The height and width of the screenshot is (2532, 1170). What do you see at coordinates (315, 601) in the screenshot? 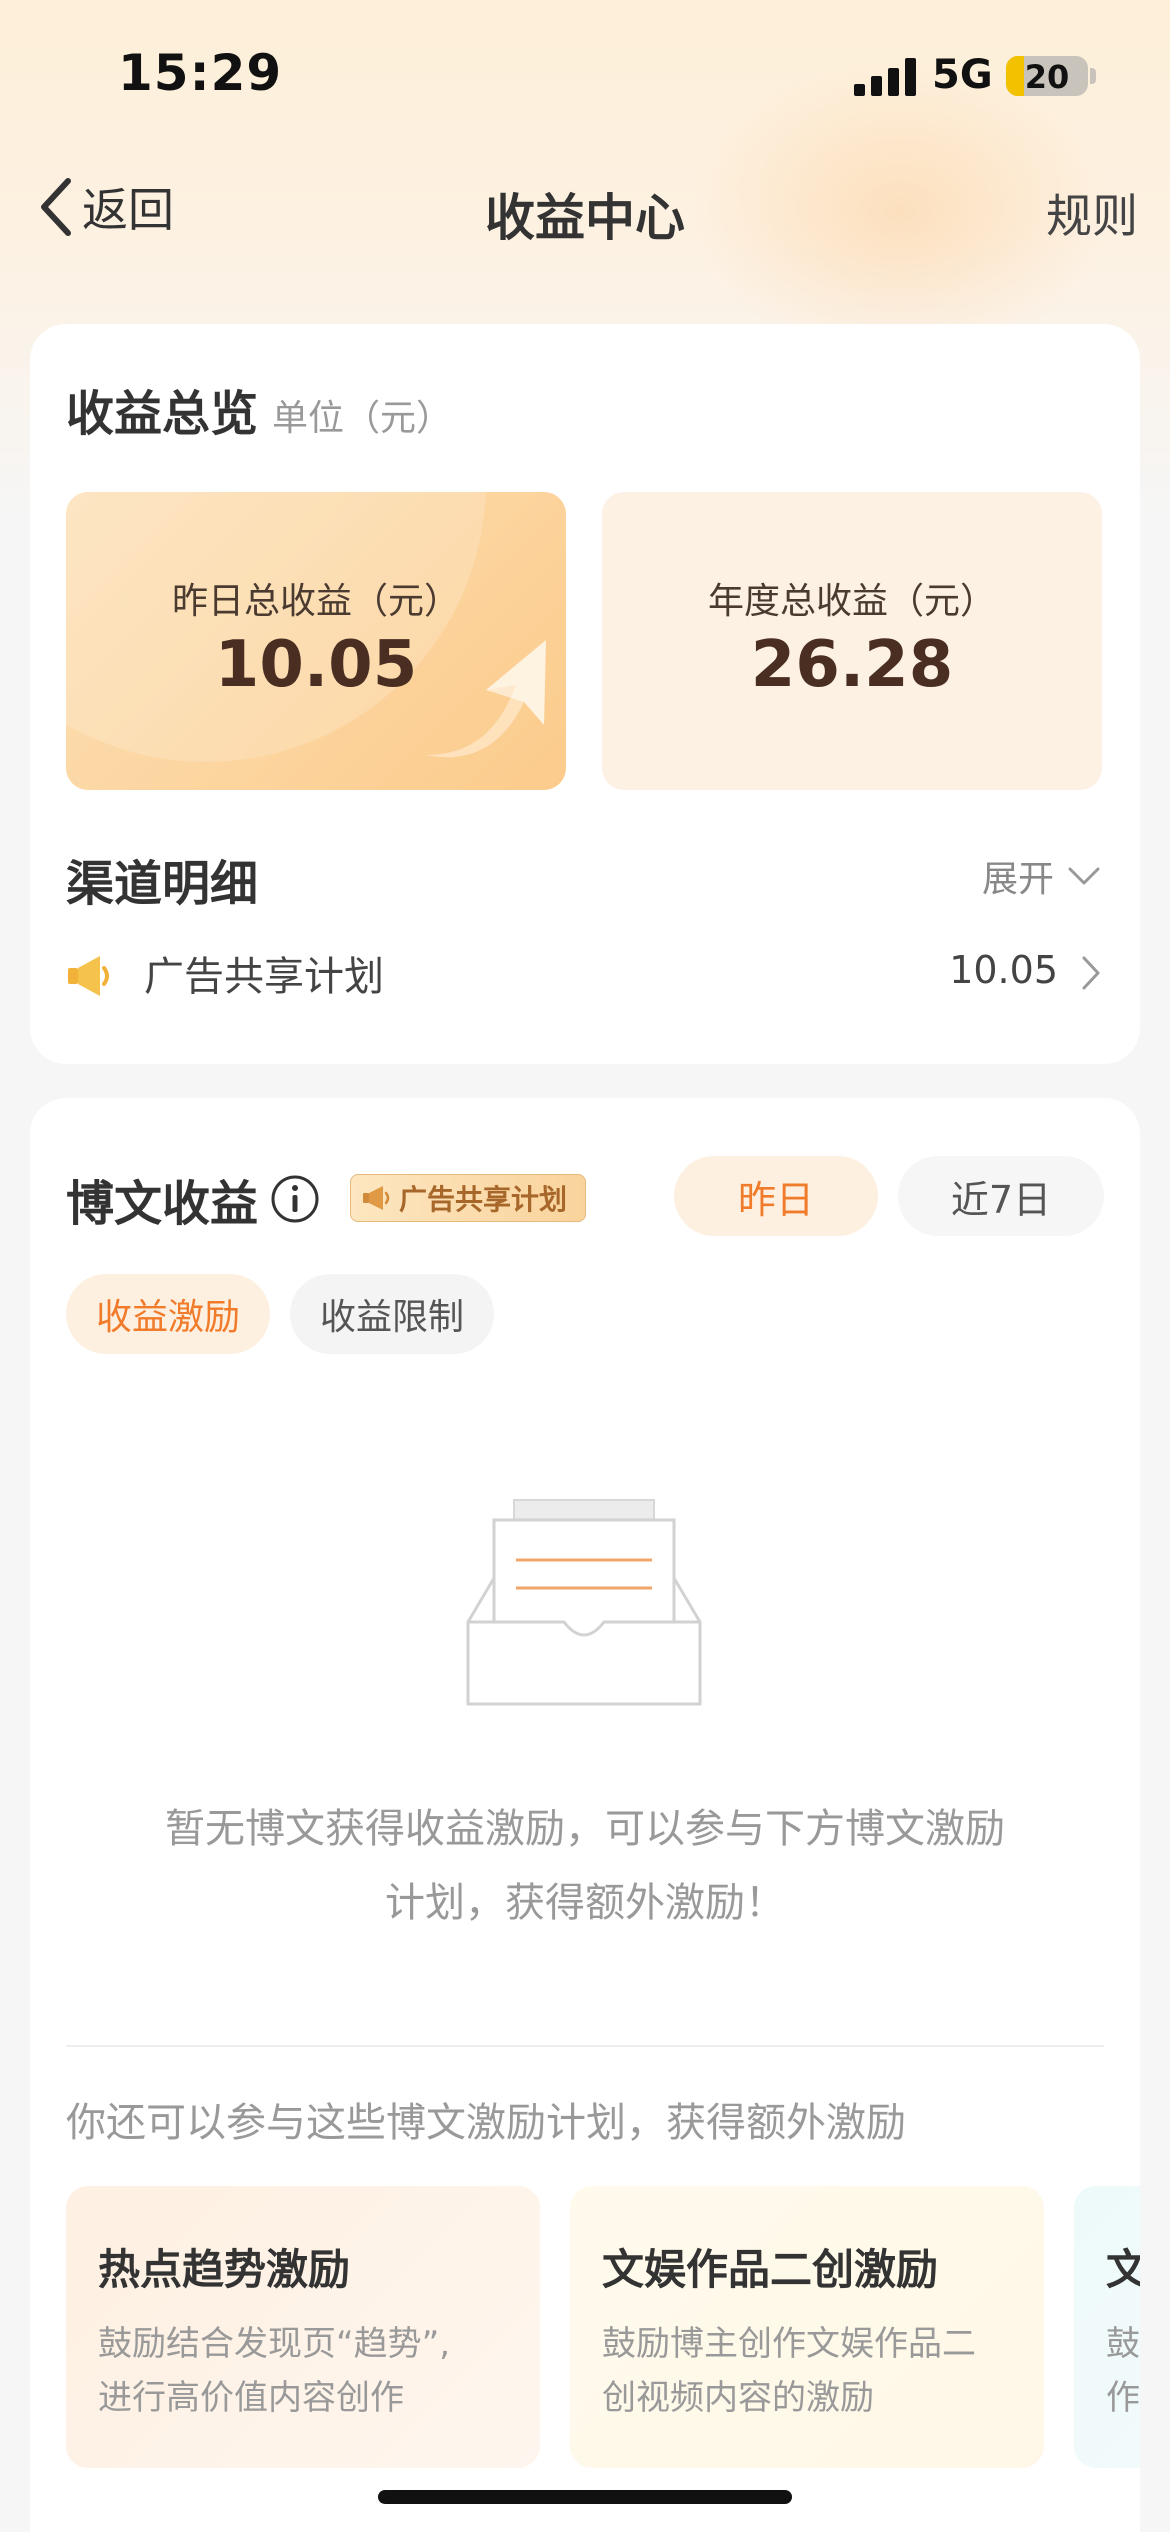
I see `yesterday-earnings-label: 昨日总收益（元）` at bounding box center [315, 601].